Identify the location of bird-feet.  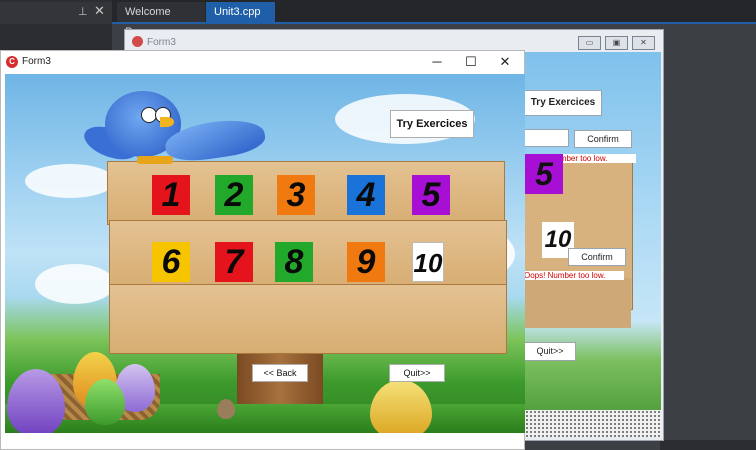
(155, 160).